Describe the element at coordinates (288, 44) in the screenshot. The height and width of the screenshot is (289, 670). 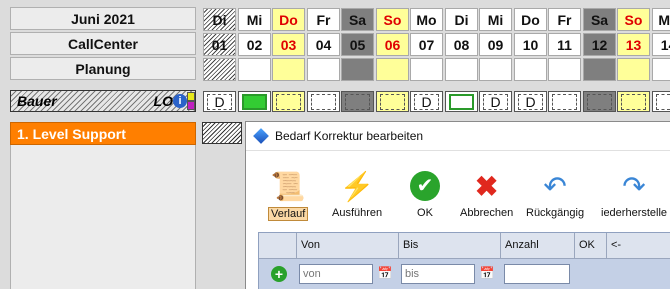
I see `date-cell: 03` at that location.